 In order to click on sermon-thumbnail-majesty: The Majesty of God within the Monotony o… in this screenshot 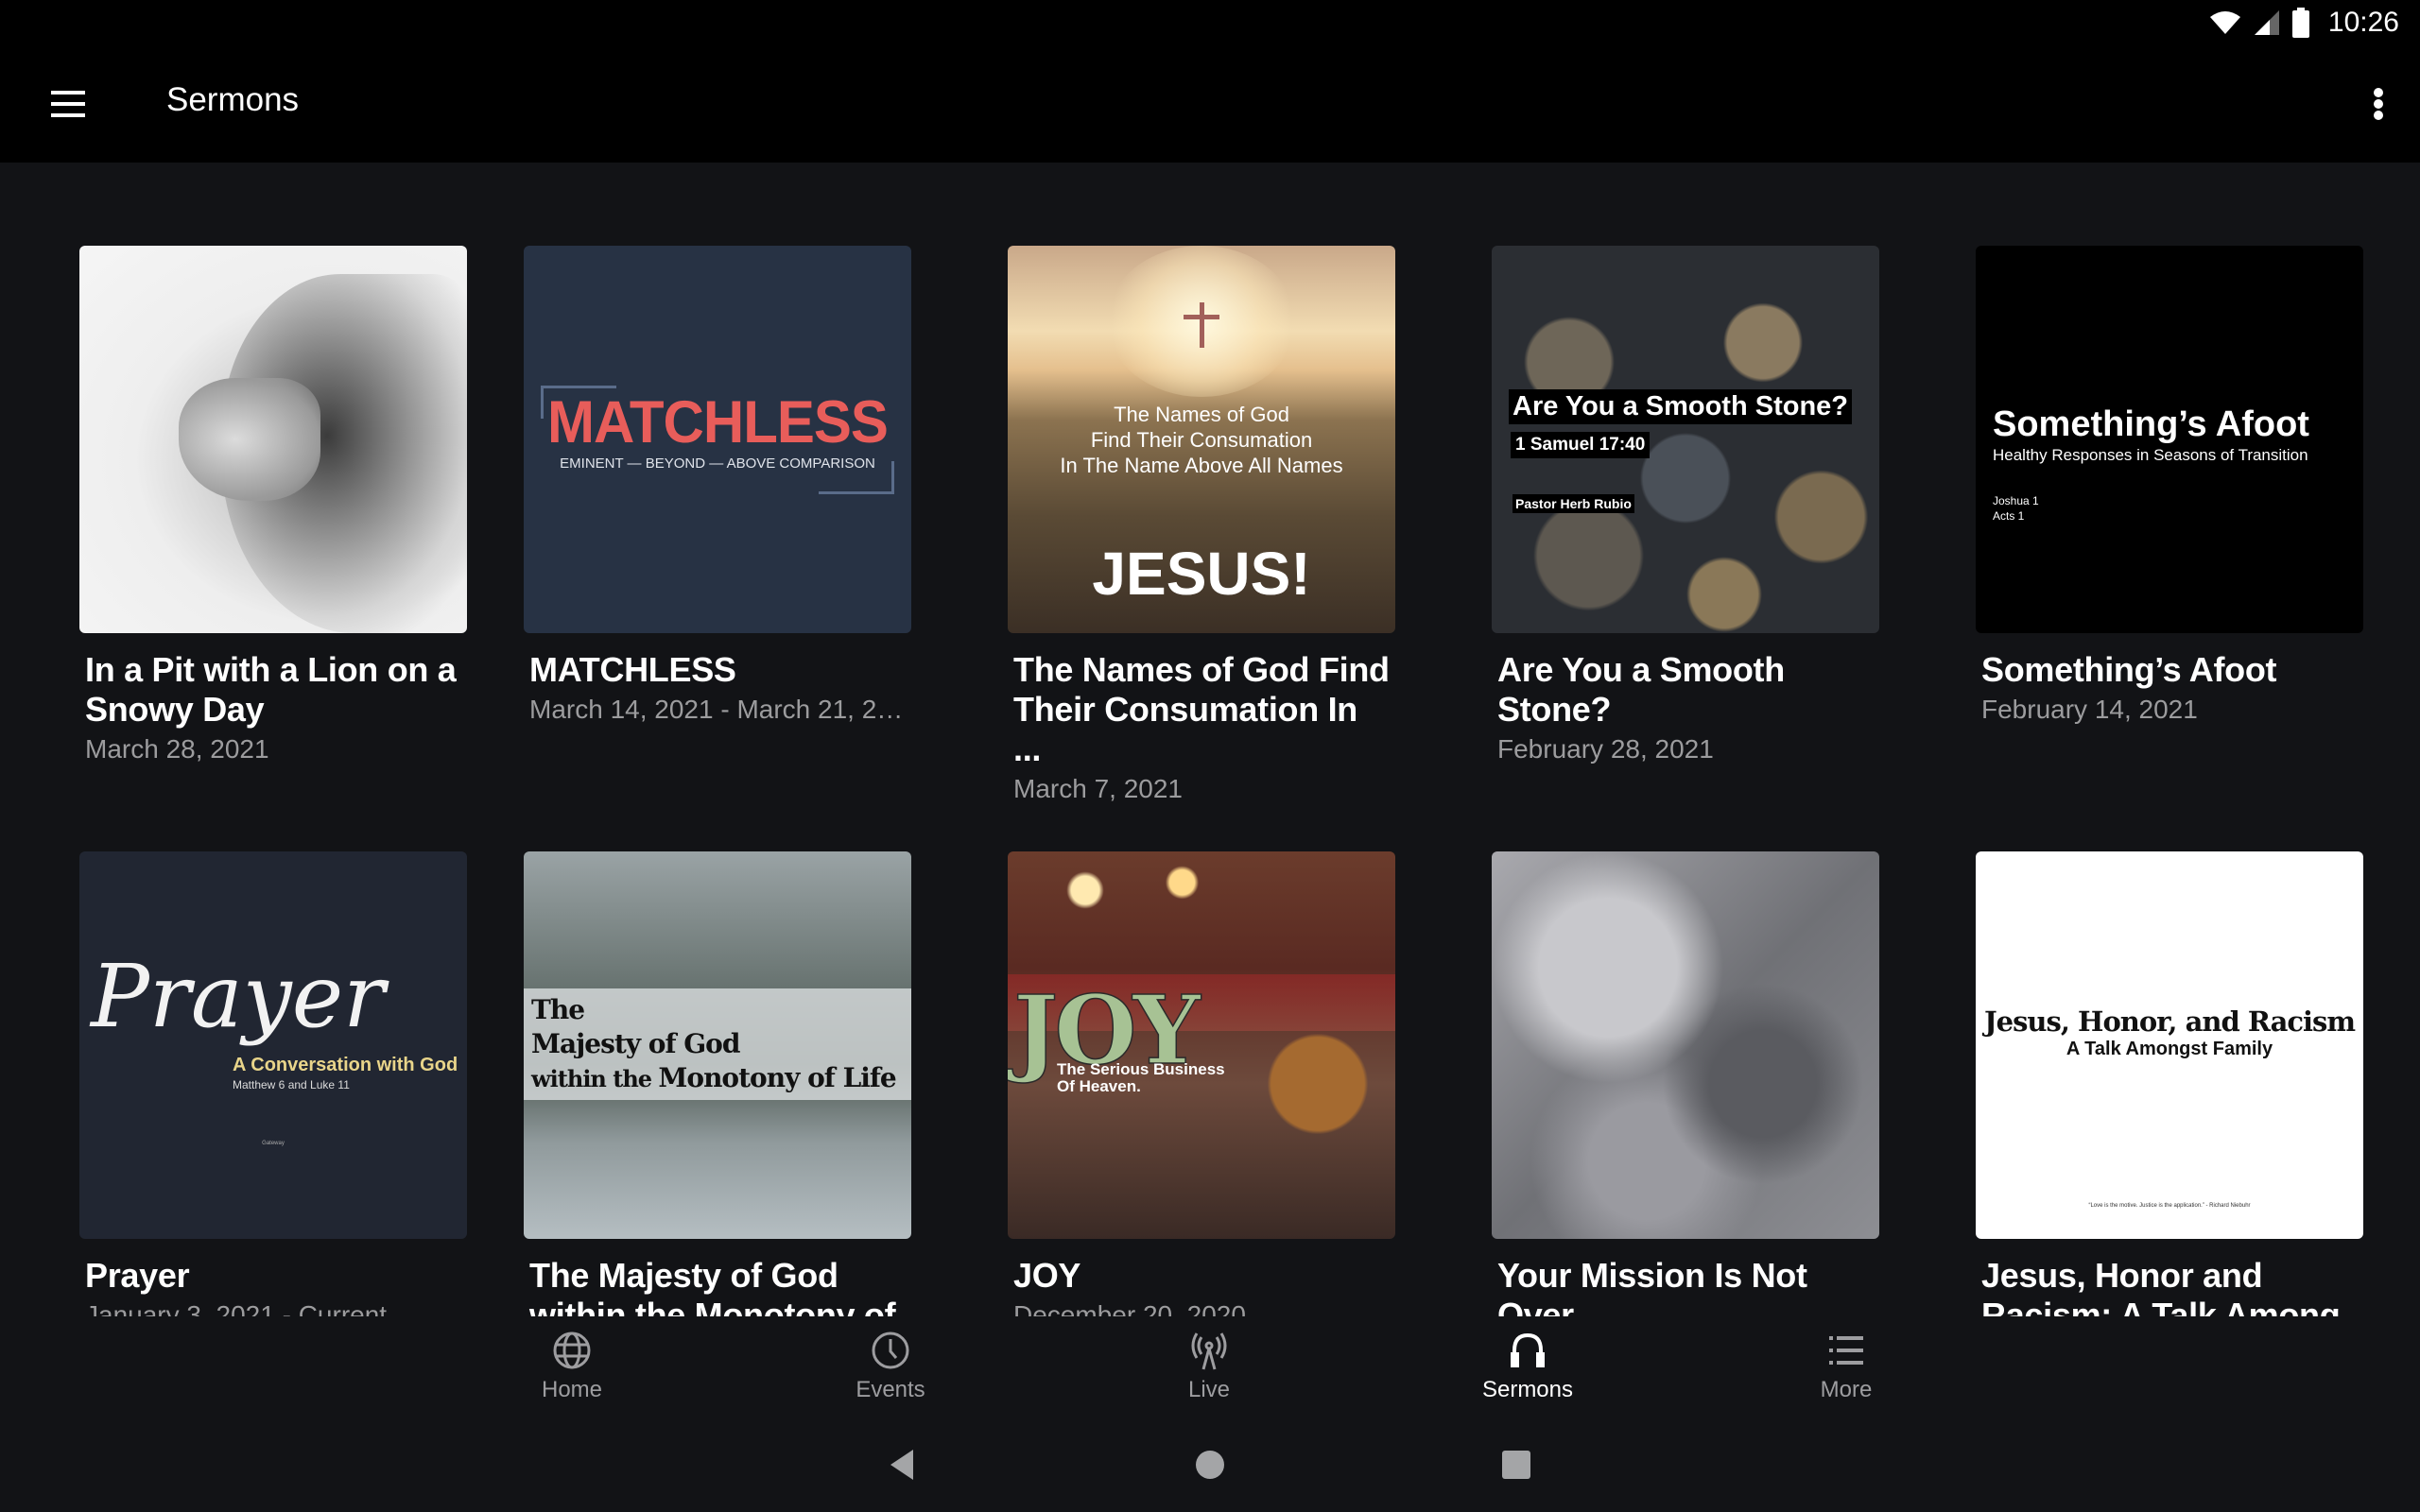, I will do `click(717, 1045)`.